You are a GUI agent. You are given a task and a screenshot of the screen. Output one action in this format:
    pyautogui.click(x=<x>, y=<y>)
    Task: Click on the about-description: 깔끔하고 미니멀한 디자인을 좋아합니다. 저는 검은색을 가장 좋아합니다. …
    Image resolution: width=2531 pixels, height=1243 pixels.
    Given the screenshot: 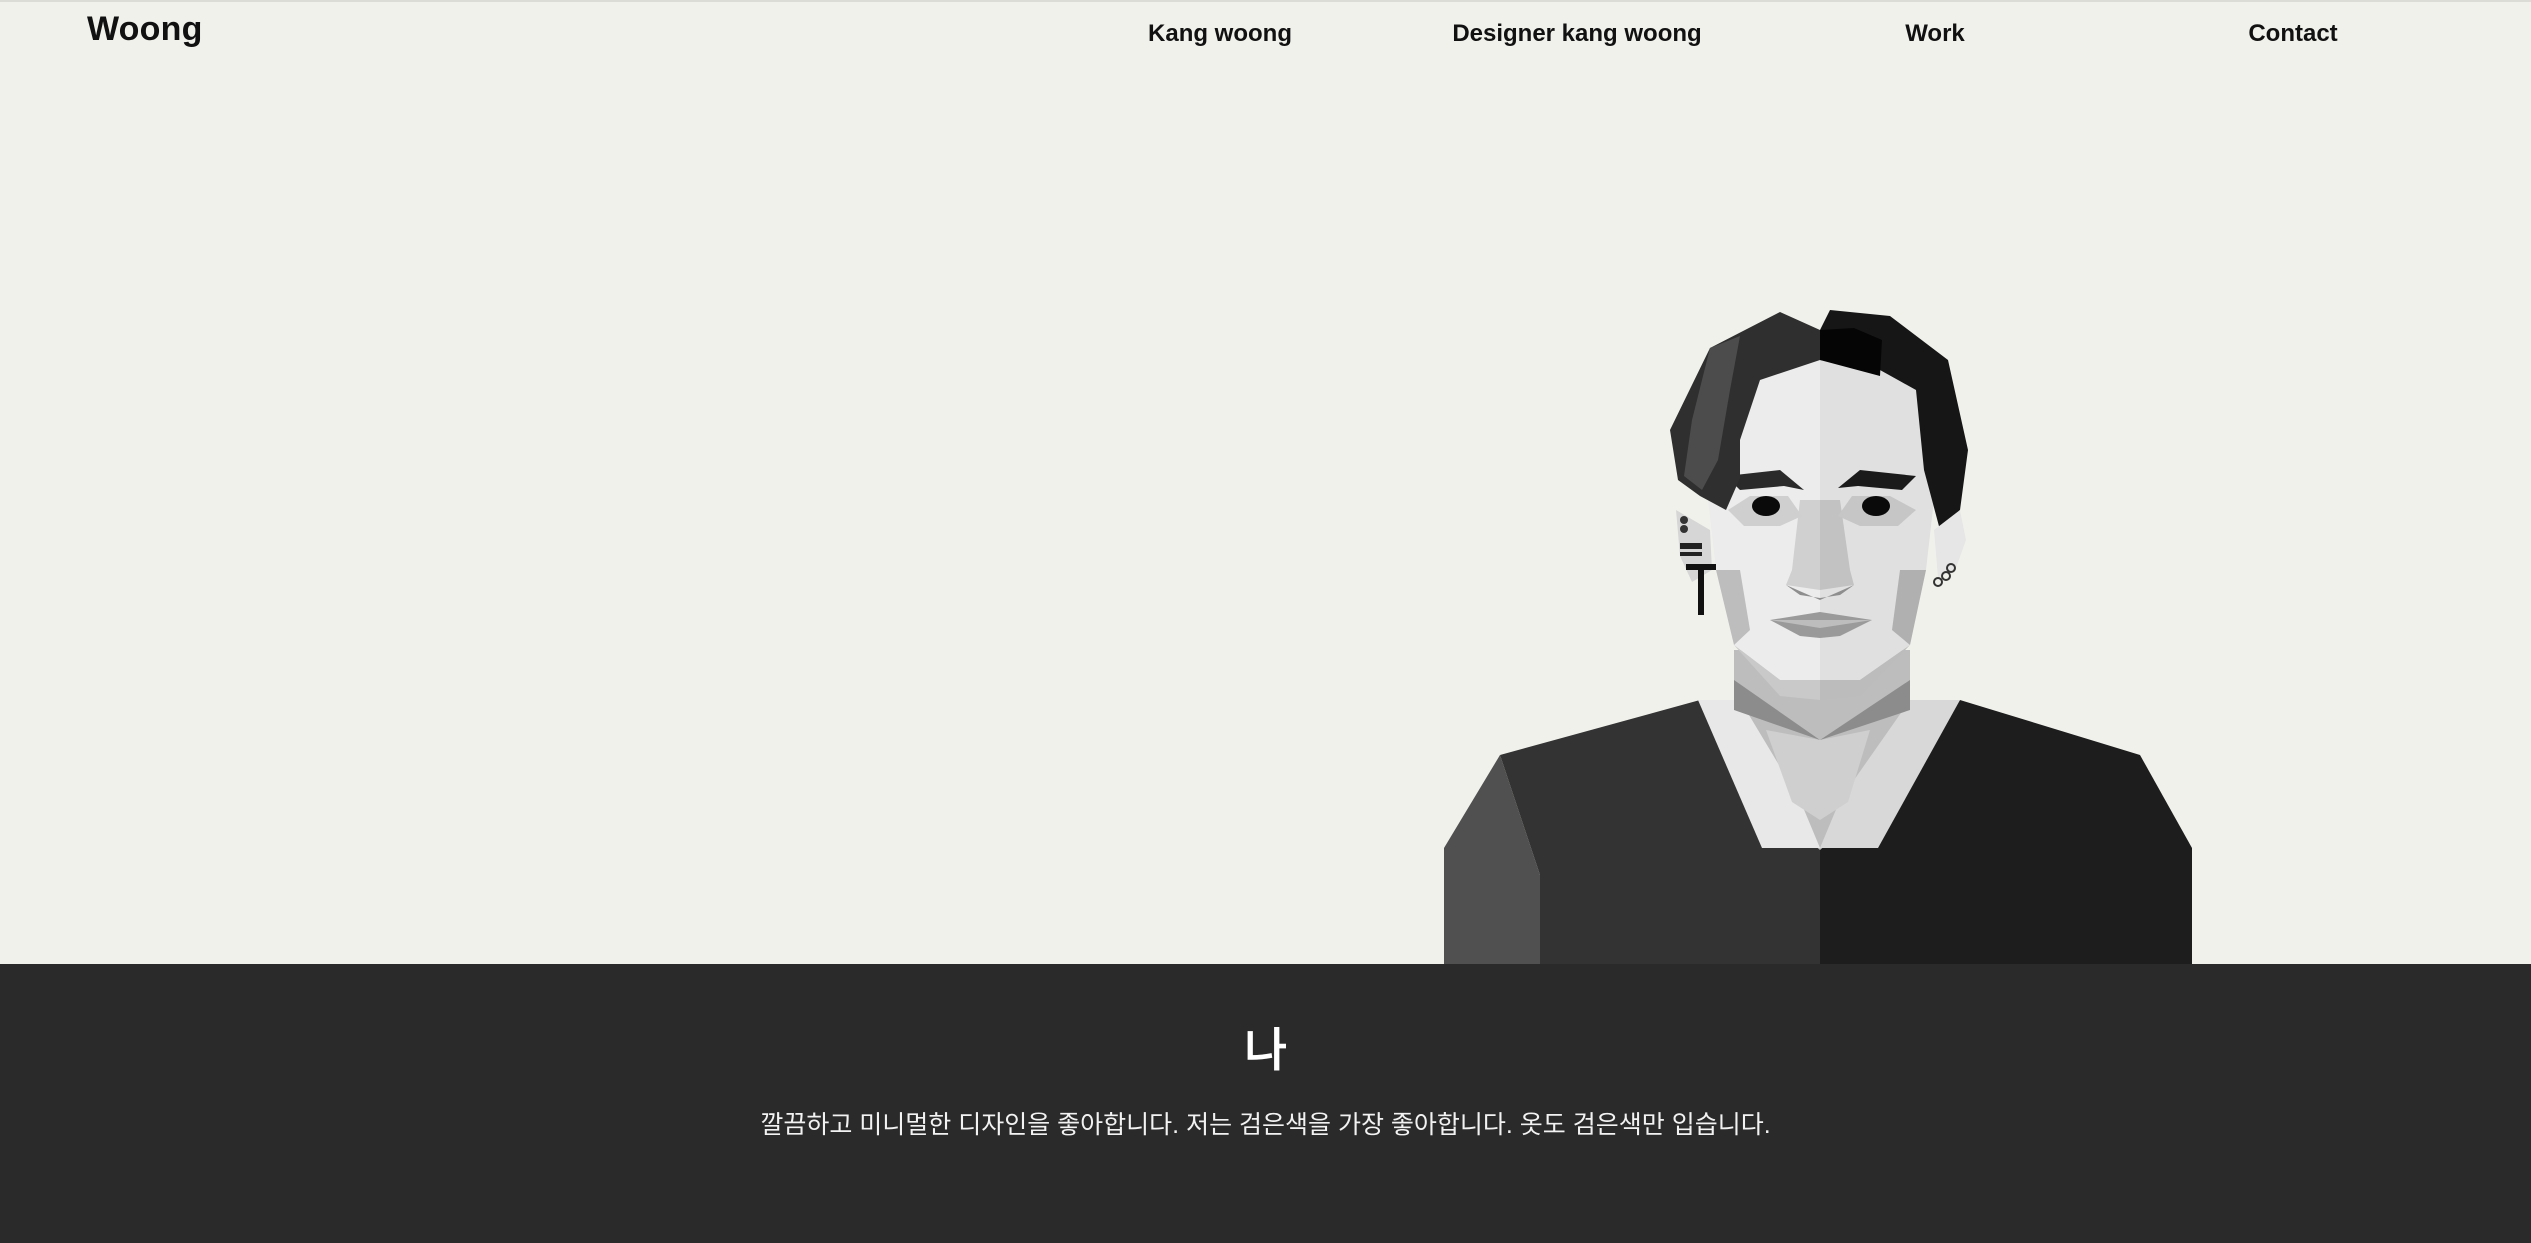 What is the action you would take?
    pyautogui.click(x=1265, y=1125)
    